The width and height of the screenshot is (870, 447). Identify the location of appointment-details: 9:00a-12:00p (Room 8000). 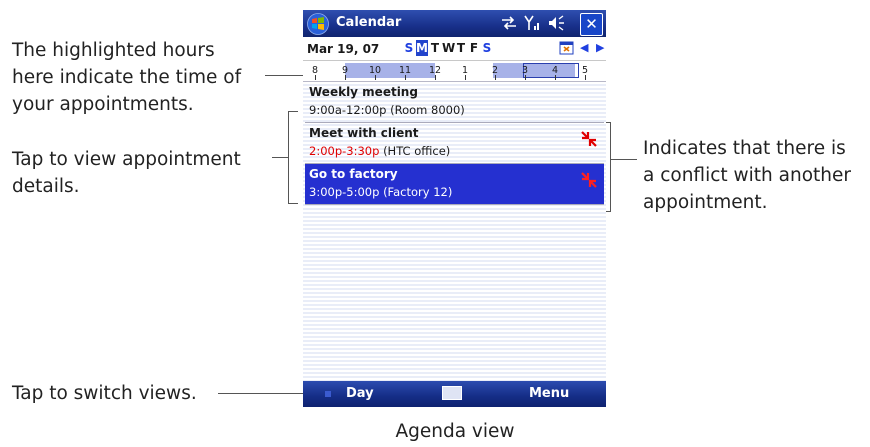
(387, 110).